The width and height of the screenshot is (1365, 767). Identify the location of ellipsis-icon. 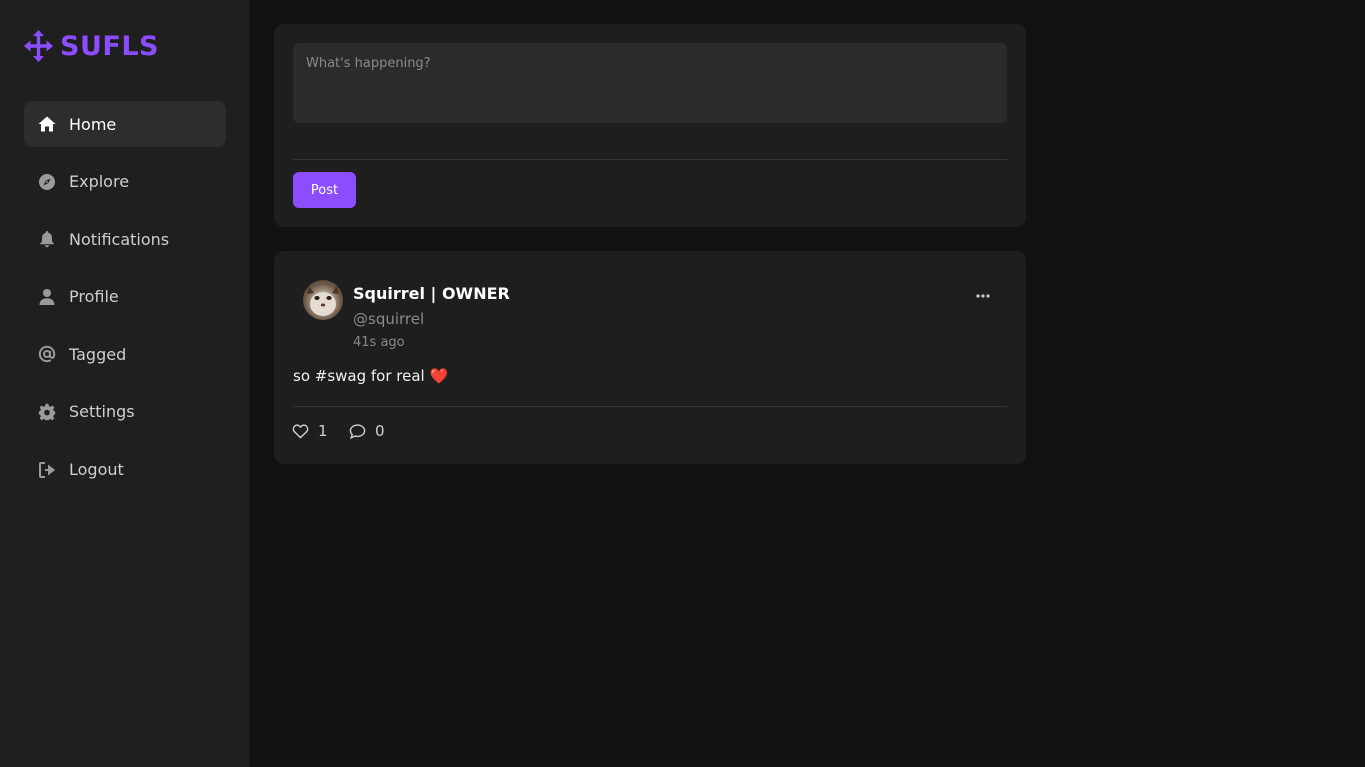
(983, 296).